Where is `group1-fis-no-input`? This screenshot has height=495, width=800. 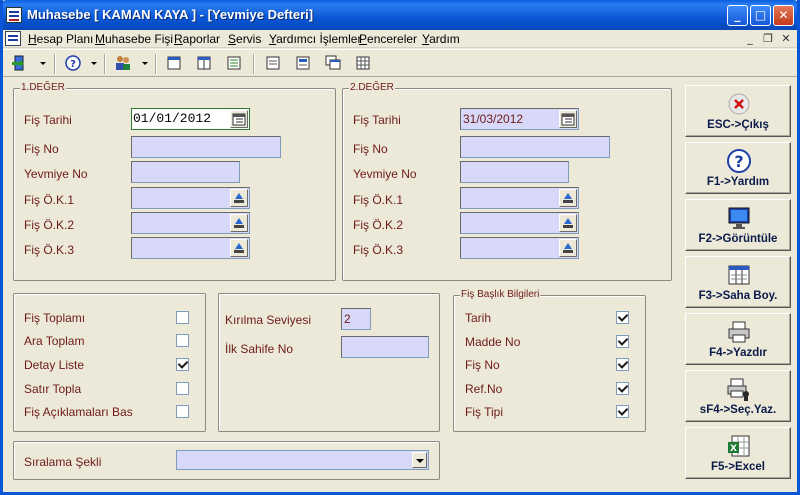 group1-fis-no-input is located at coordinates (206, 147).